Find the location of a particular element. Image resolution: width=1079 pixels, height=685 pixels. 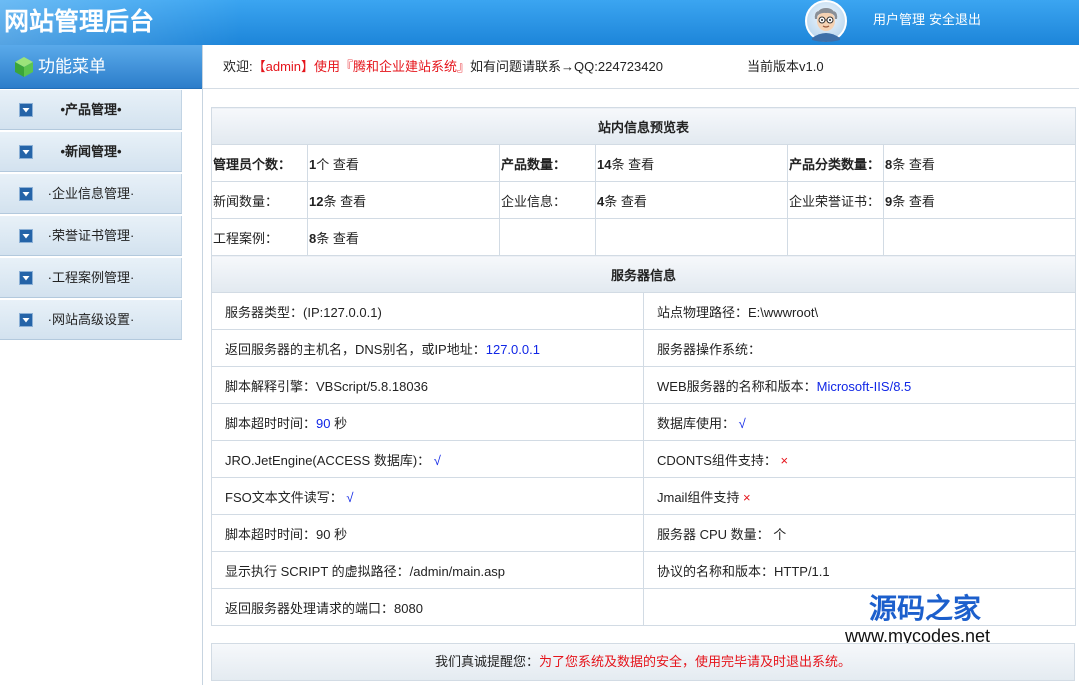

server-info-label: 数据库使用： is located at coordinates (698, 423).